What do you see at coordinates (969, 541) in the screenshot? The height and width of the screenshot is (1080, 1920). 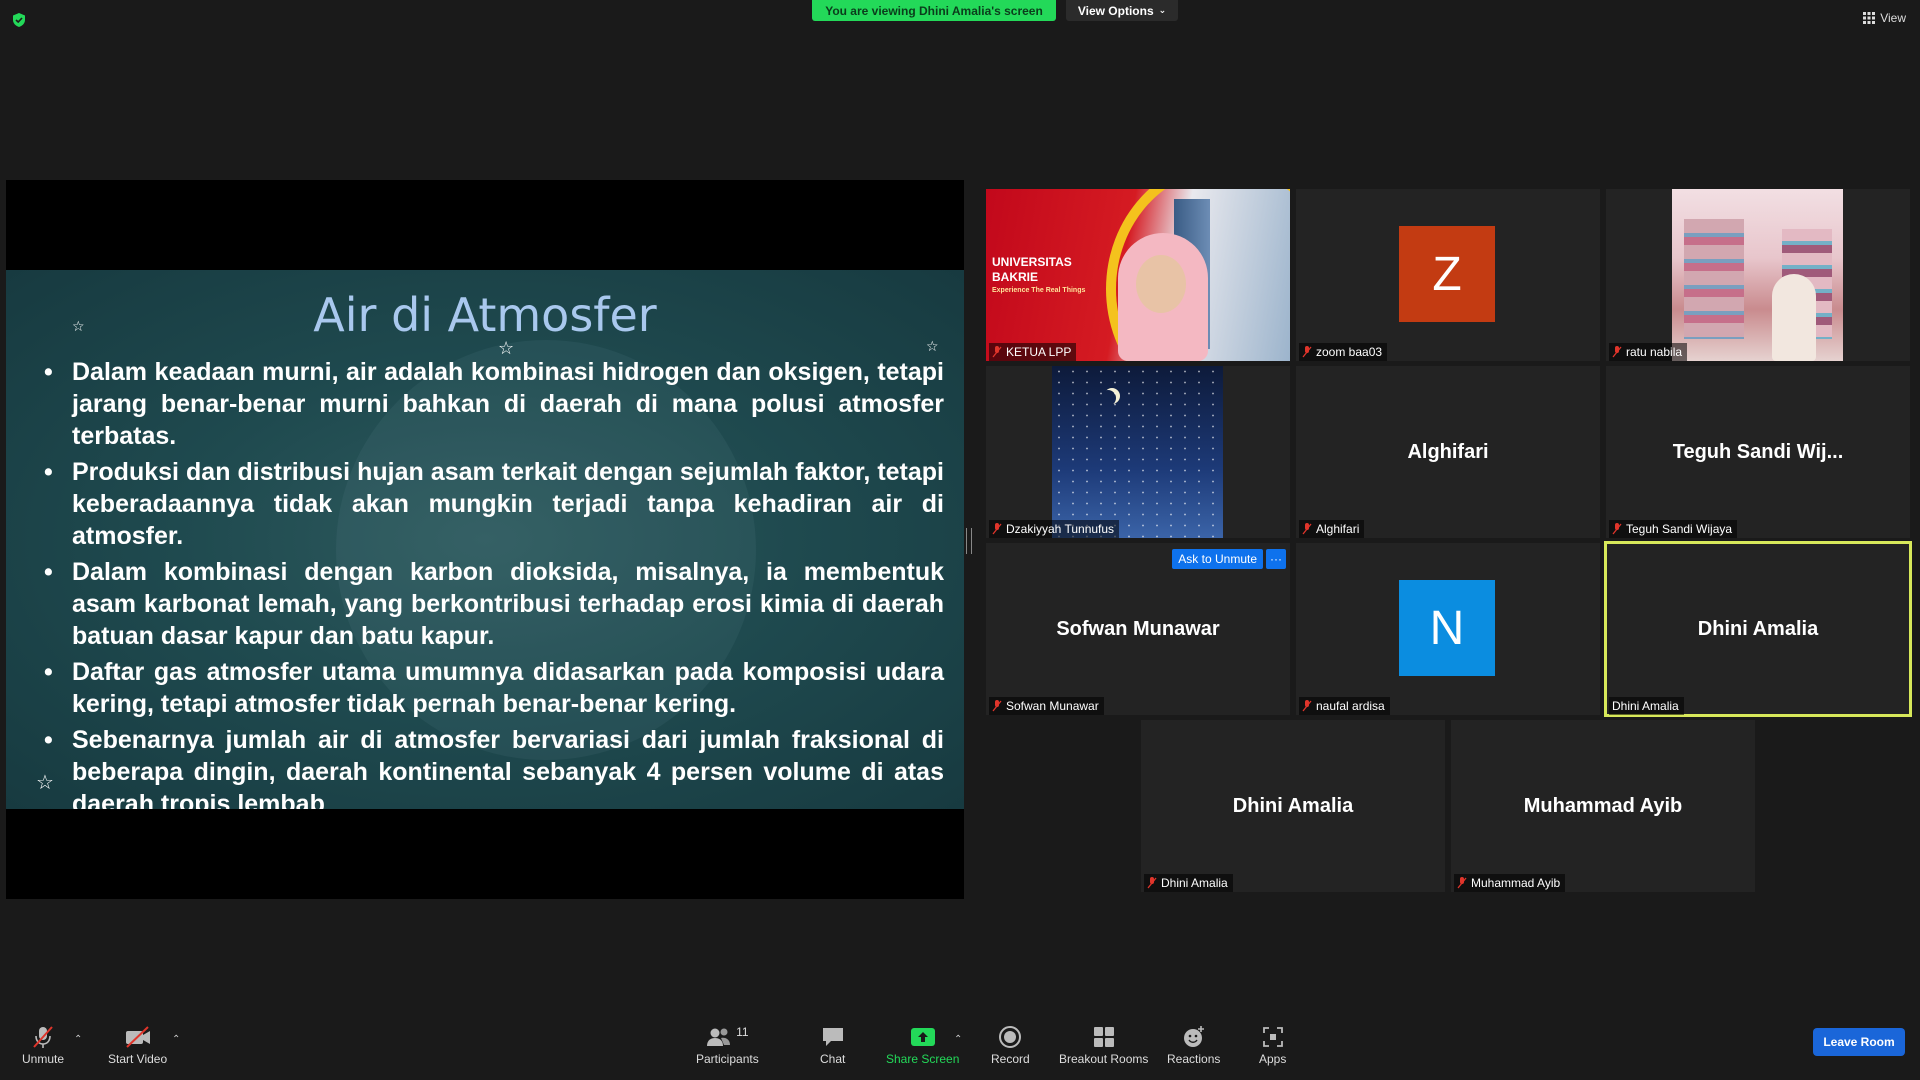 I see `resize-splitter` at bounding box center [969, 541].